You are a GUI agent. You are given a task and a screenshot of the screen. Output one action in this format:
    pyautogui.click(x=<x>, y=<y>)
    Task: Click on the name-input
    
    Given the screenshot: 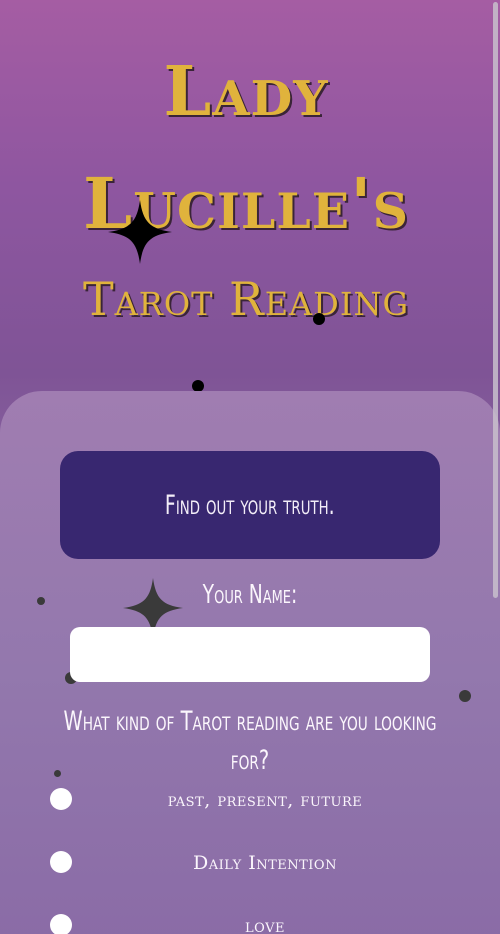 What is the action you would take?
    pyautogui.click(x=250, y=654)
    